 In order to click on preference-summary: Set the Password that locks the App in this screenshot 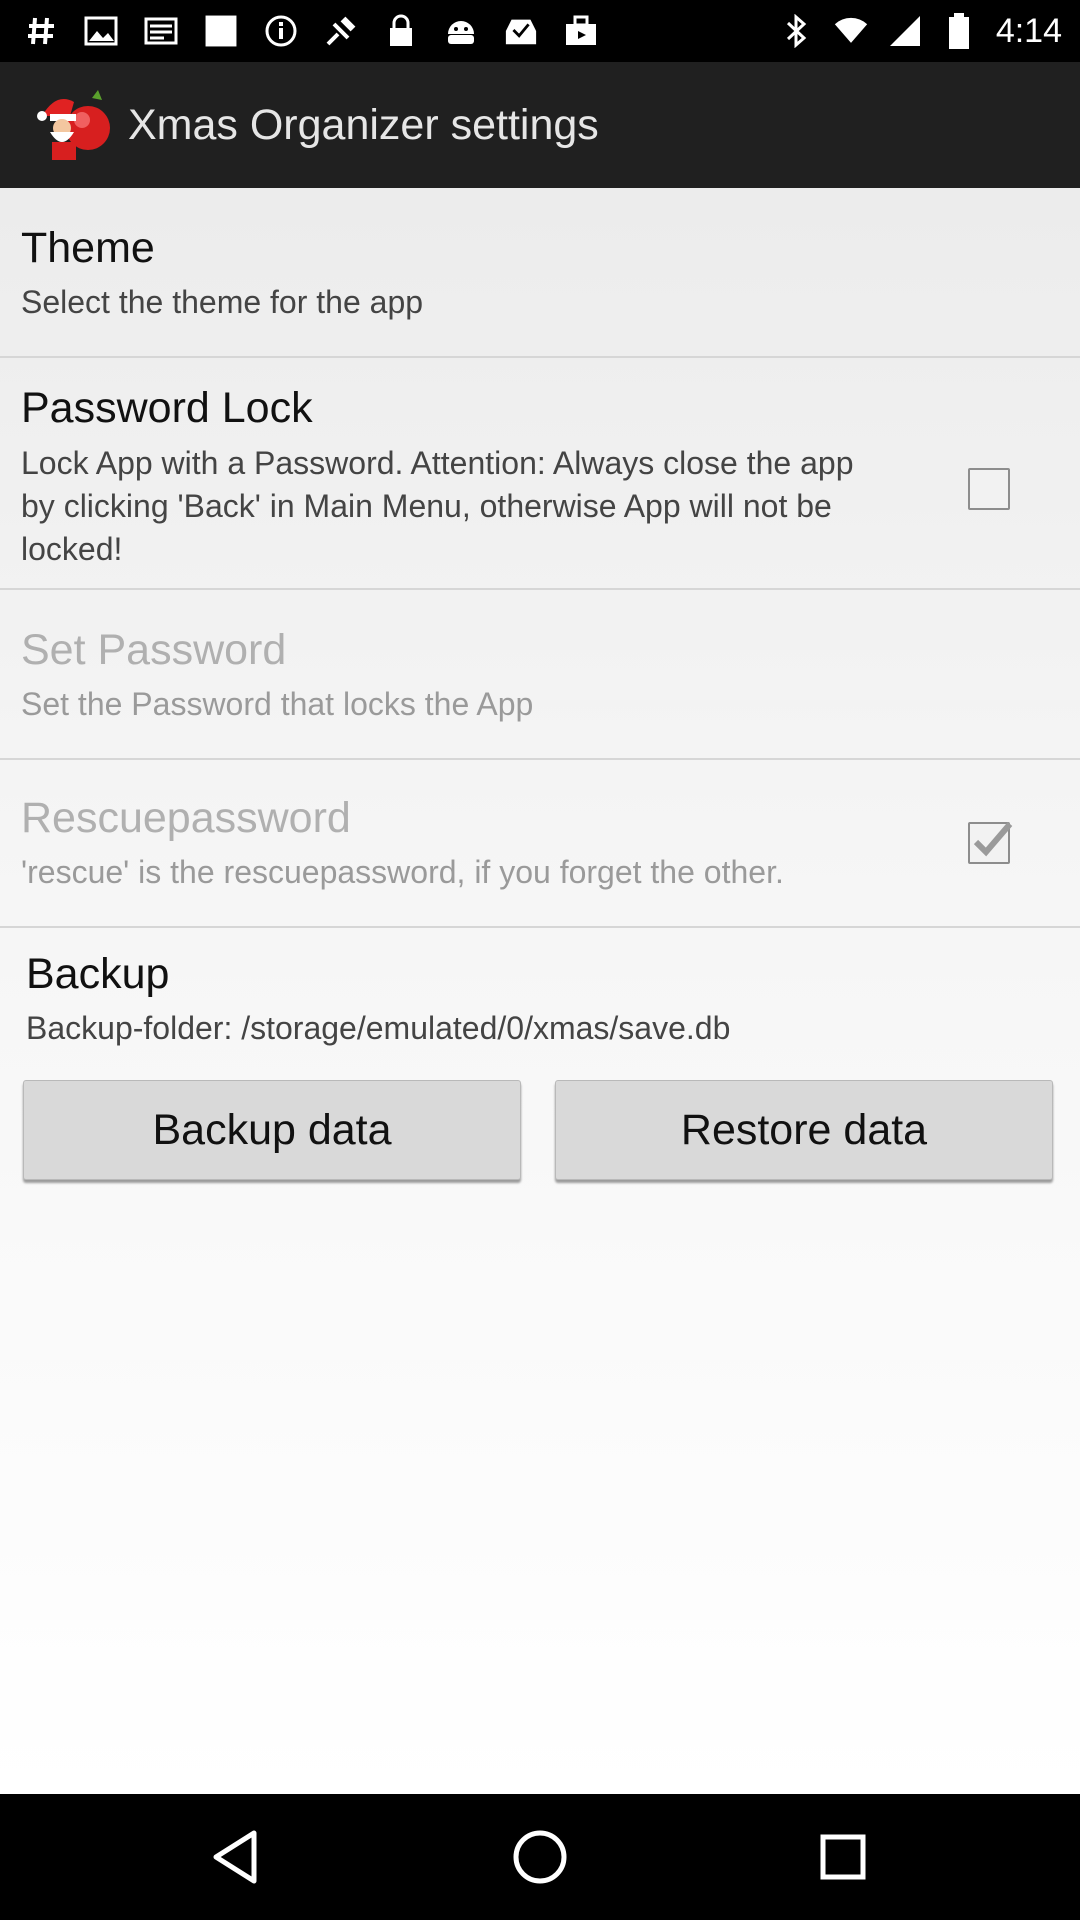, I will do `click(277, 704)`.